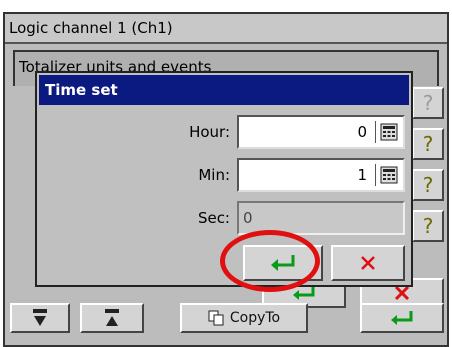 Image resolution: width=452 pixels, height=347 pixels. I want to click on key-button-4: ?, so click(428, 226).